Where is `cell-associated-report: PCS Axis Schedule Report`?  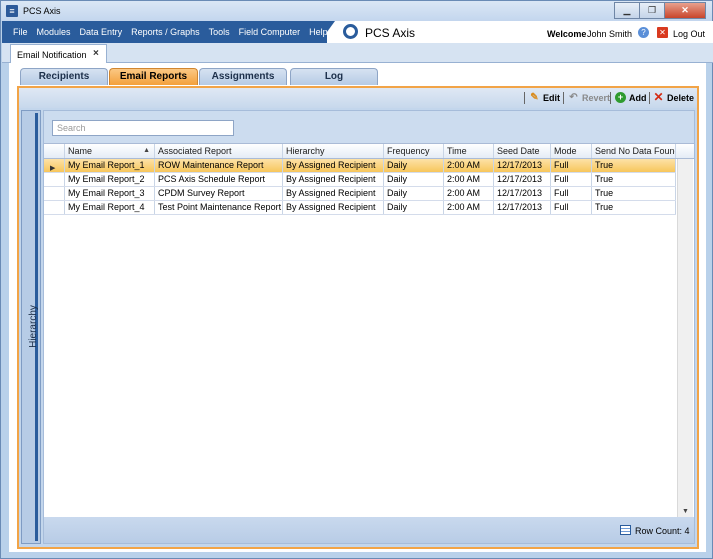 cell-associated-report: PCS Axis Schedule Report is located at coordinates (219, 179).